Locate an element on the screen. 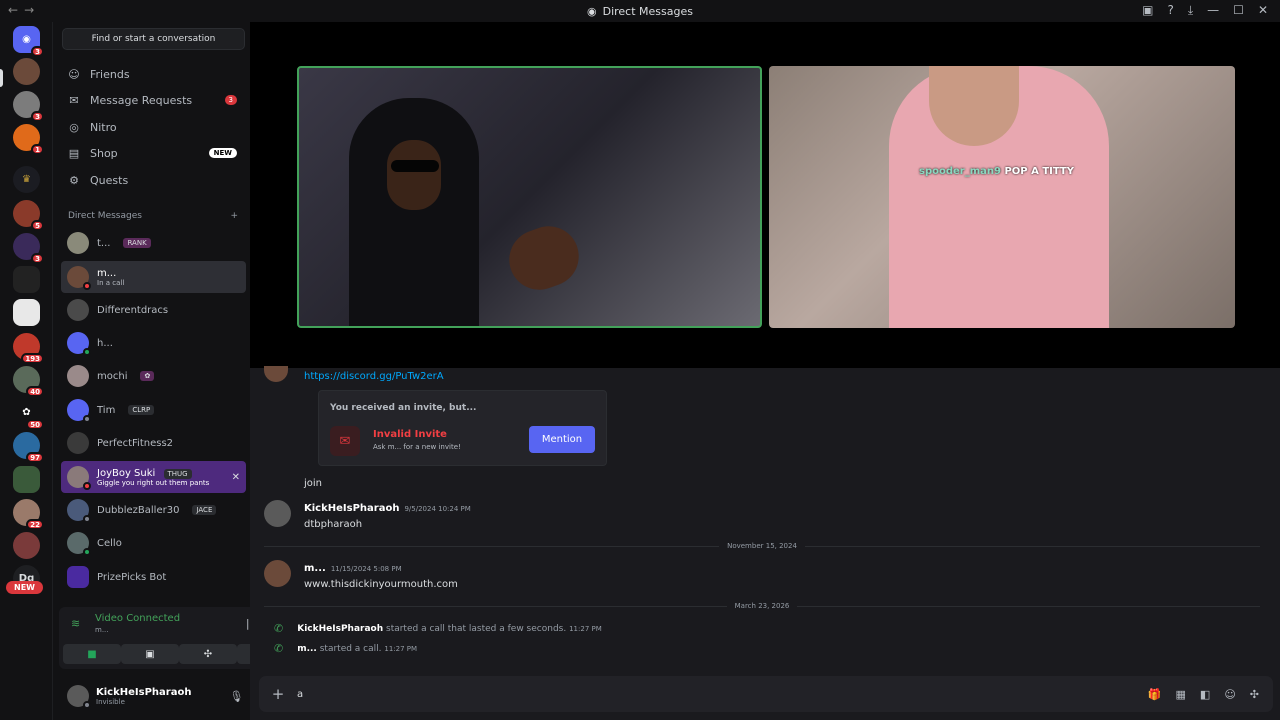 This screenshot has height=720, width=1280. new-unreads-pill: NEW is located at coordinates (24, 587).